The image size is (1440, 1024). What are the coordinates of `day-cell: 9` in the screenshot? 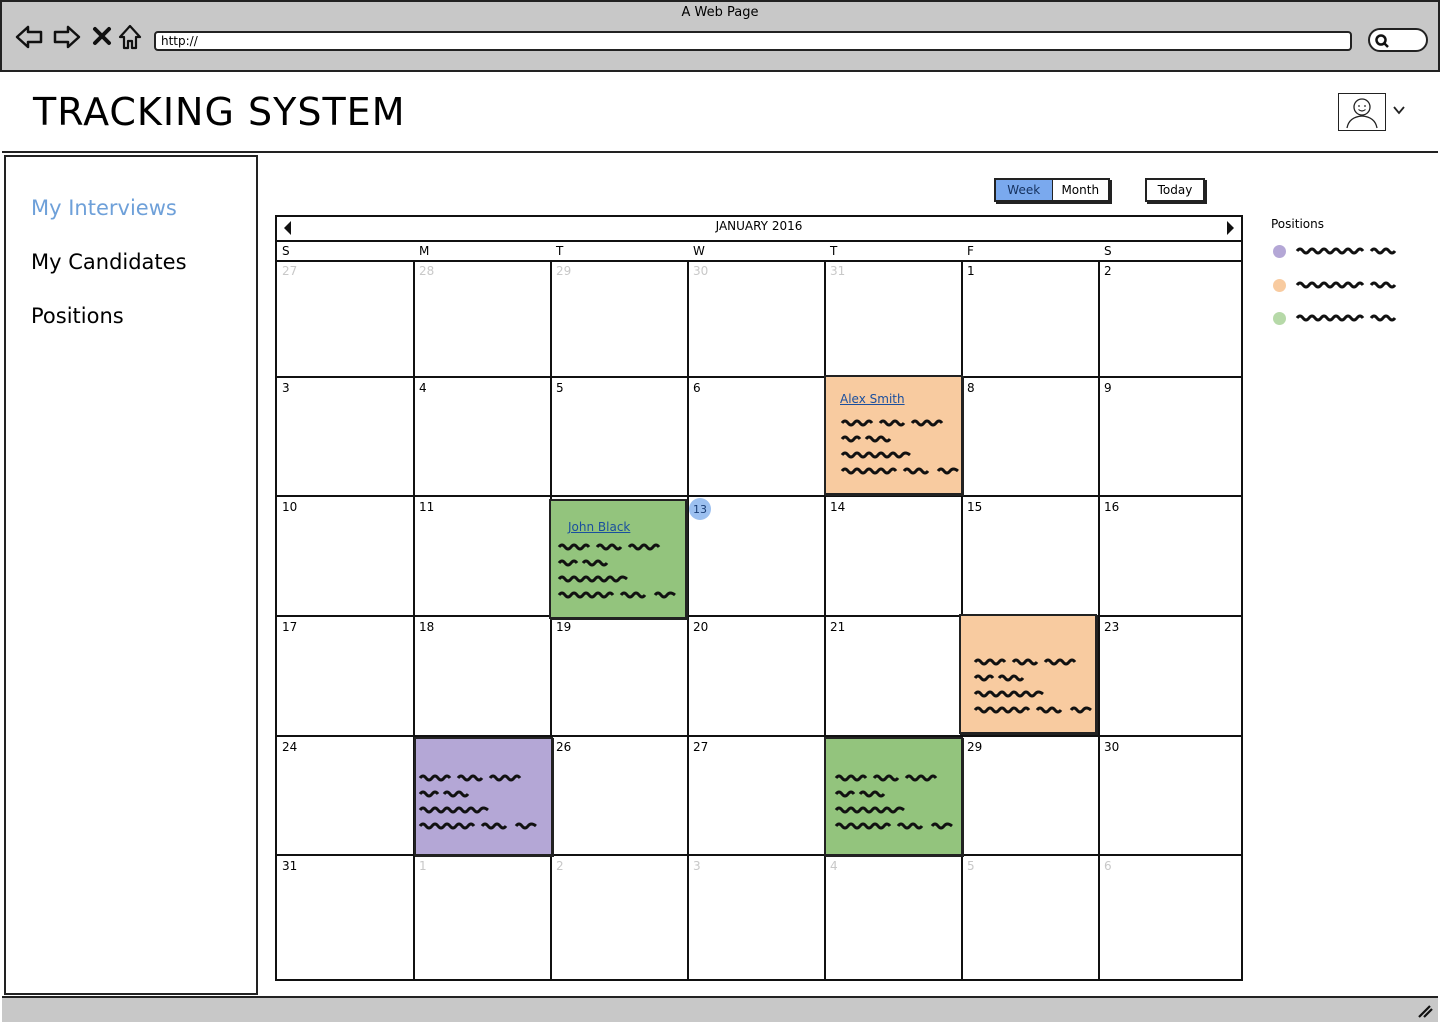 It's located at (1167, 436).